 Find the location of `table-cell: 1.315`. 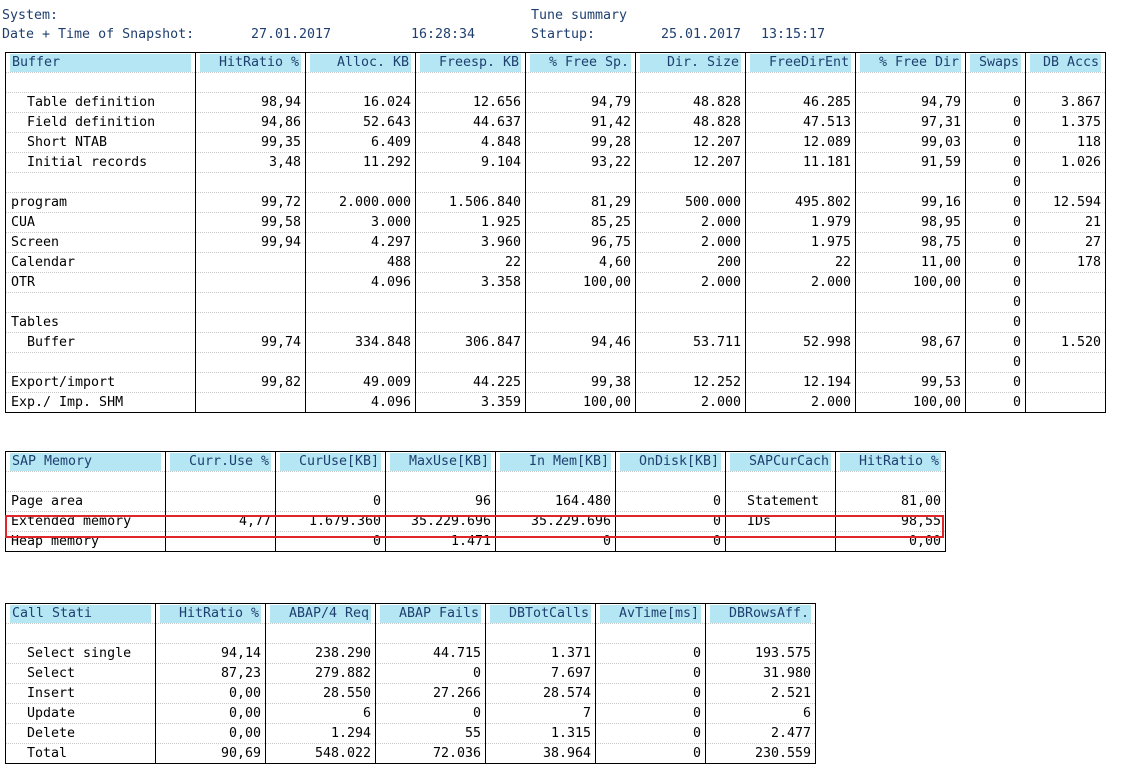

table-cell: 1.315 is located at coordinates (540, 733).